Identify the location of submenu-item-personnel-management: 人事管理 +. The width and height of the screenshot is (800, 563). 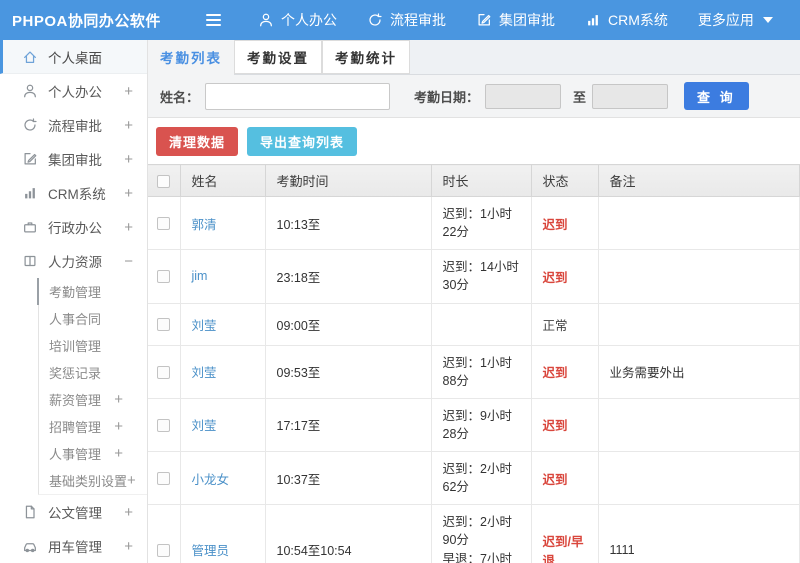
(93, 453).